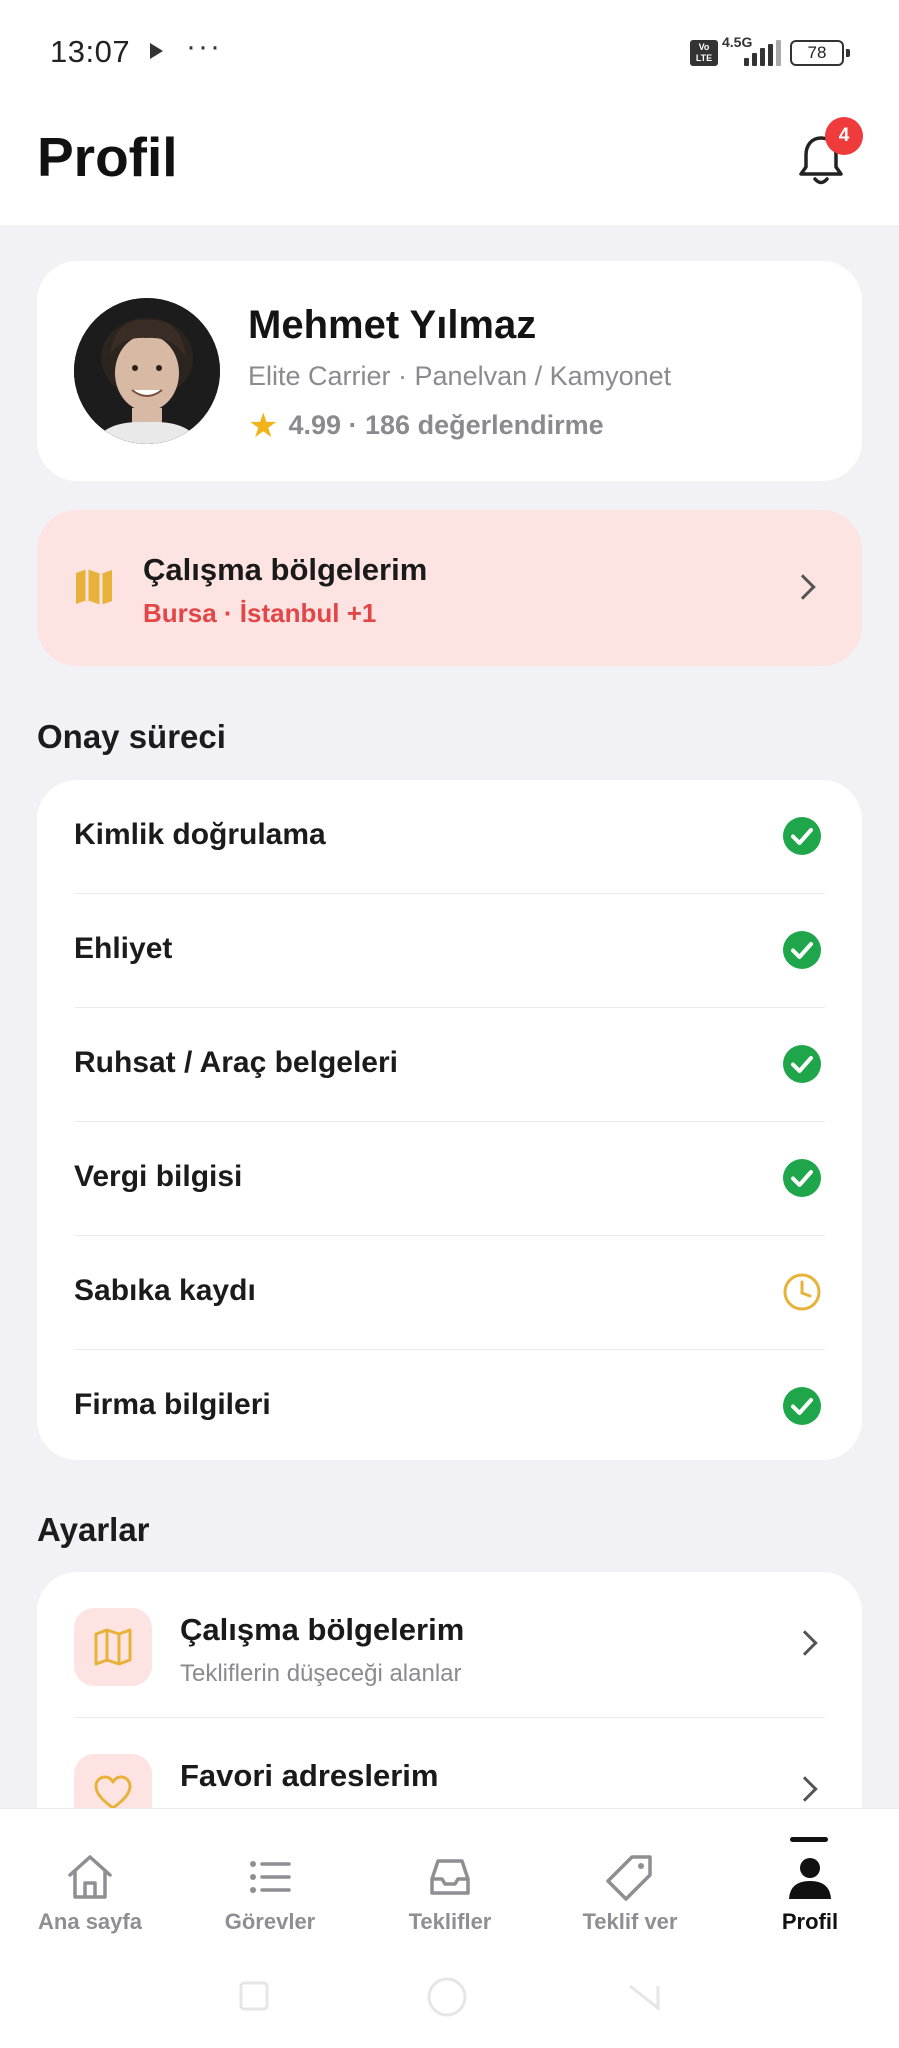 This screenshot has height=2048, width=899. What do you see at coordinates (90, 51) in the screenshot?
I see `status-time: 13:07` at bounding box center [90, 51].